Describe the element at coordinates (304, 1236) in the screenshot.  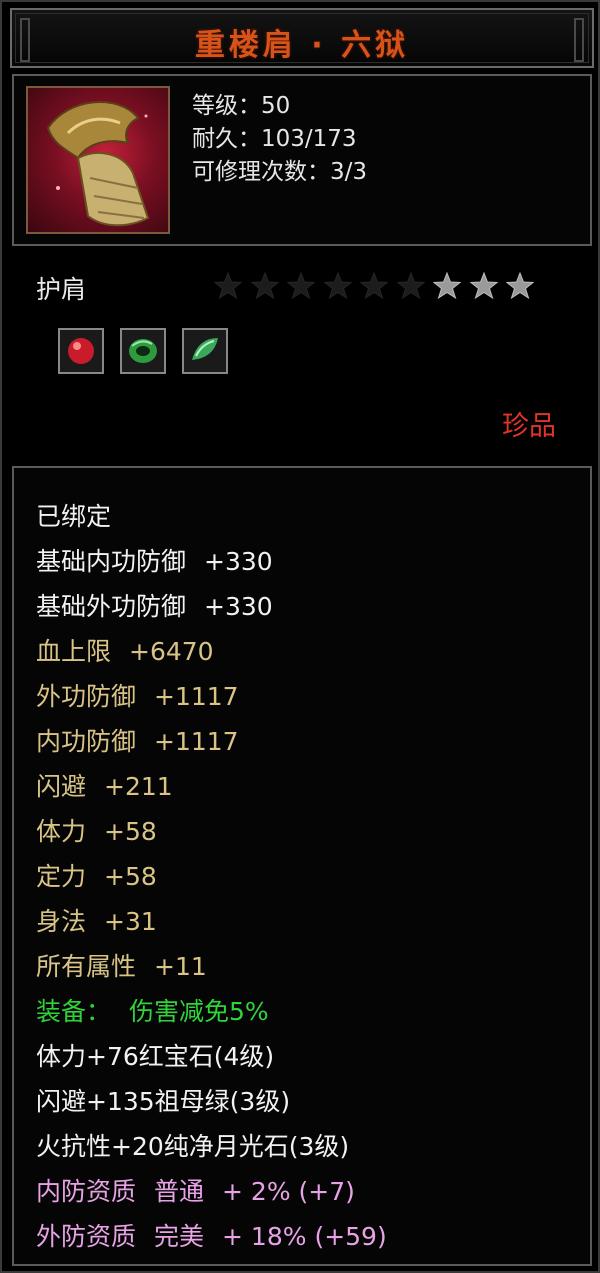
I see `aptitude-value: + 18% (+59)` at that location.